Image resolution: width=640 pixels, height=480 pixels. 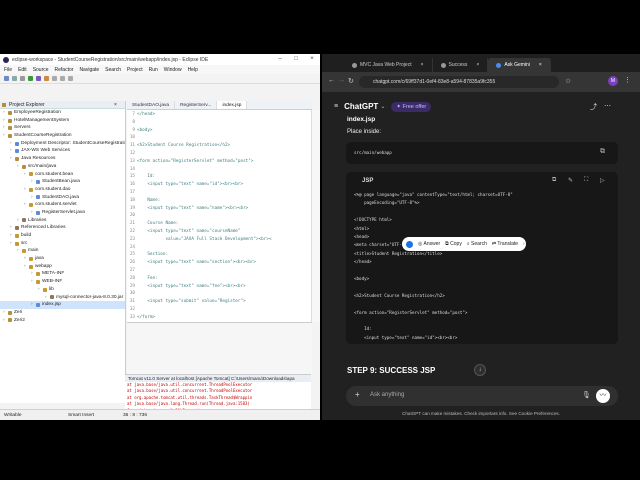 I want to click on browser-tab: Success ×, so click(x=461, y=65).